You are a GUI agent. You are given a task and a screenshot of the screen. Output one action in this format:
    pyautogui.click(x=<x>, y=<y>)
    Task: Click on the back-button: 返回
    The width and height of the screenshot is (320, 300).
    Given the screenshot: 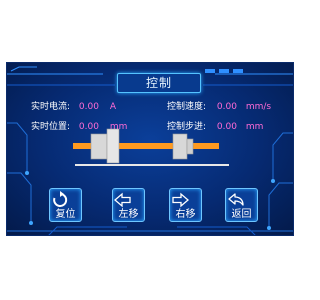 What is the action you would take?
    pyautogui.click(x=241, y=205)
    